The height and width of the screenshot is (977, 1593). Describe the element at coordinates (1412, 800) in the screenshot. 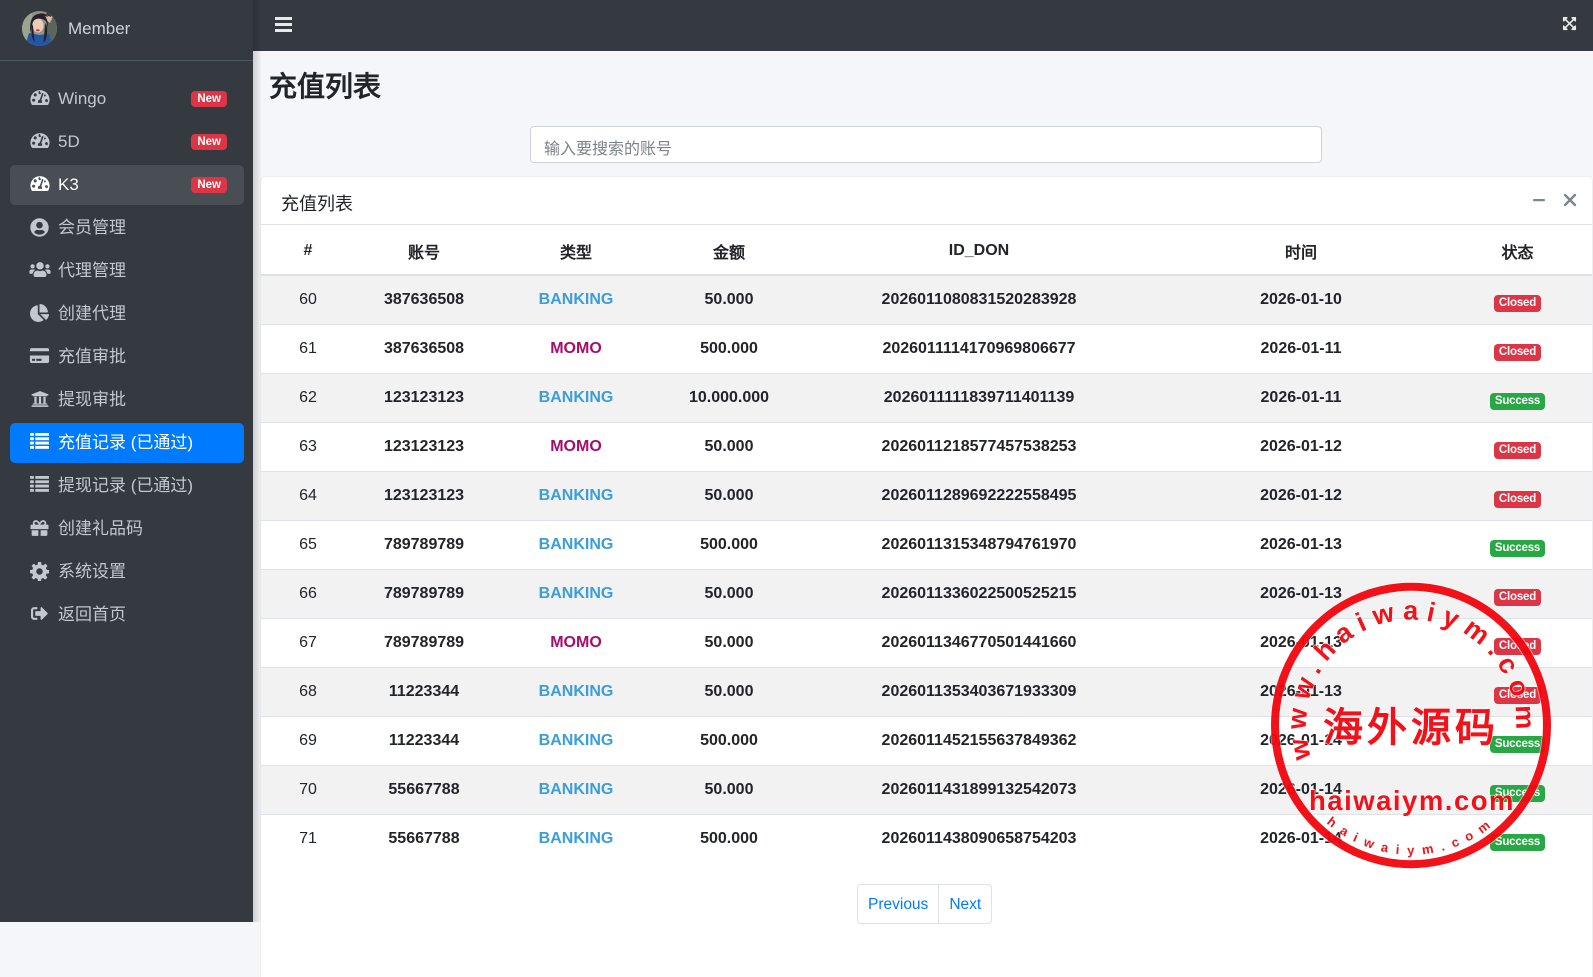

I see `svg-text: haiwaiym.com` at that location.